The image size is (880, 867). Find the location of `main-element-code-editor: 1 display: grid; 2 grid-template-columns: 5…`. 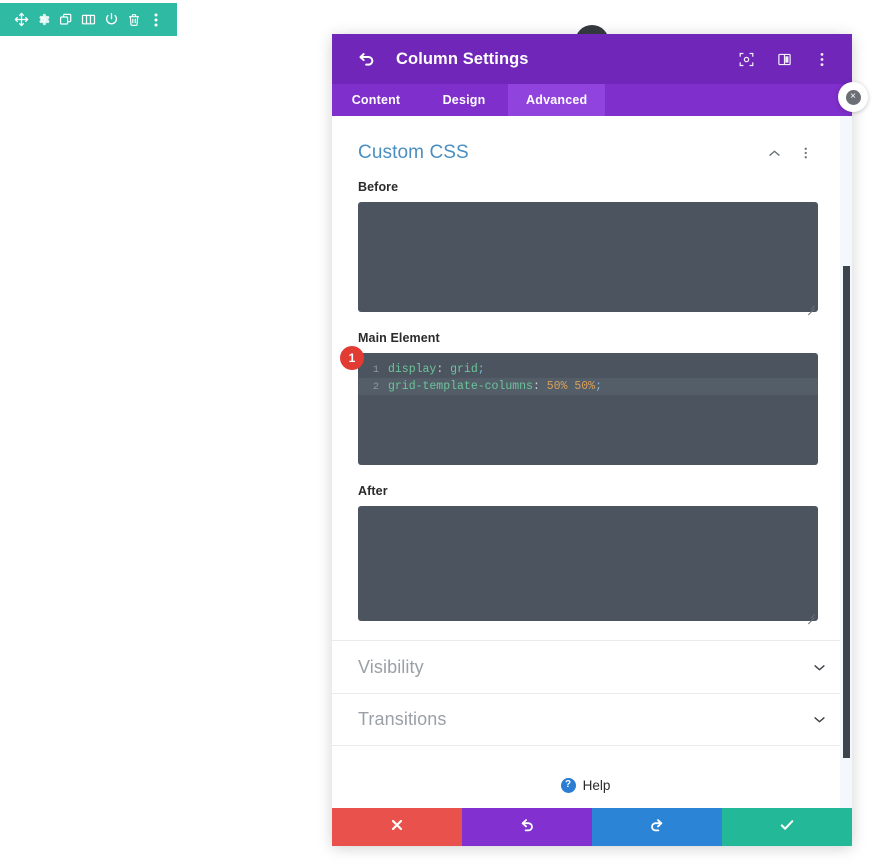

main-element-code-editor: 1 display: grid; 2 grid-template-columns: 5… is located at coordinates (588, 409).